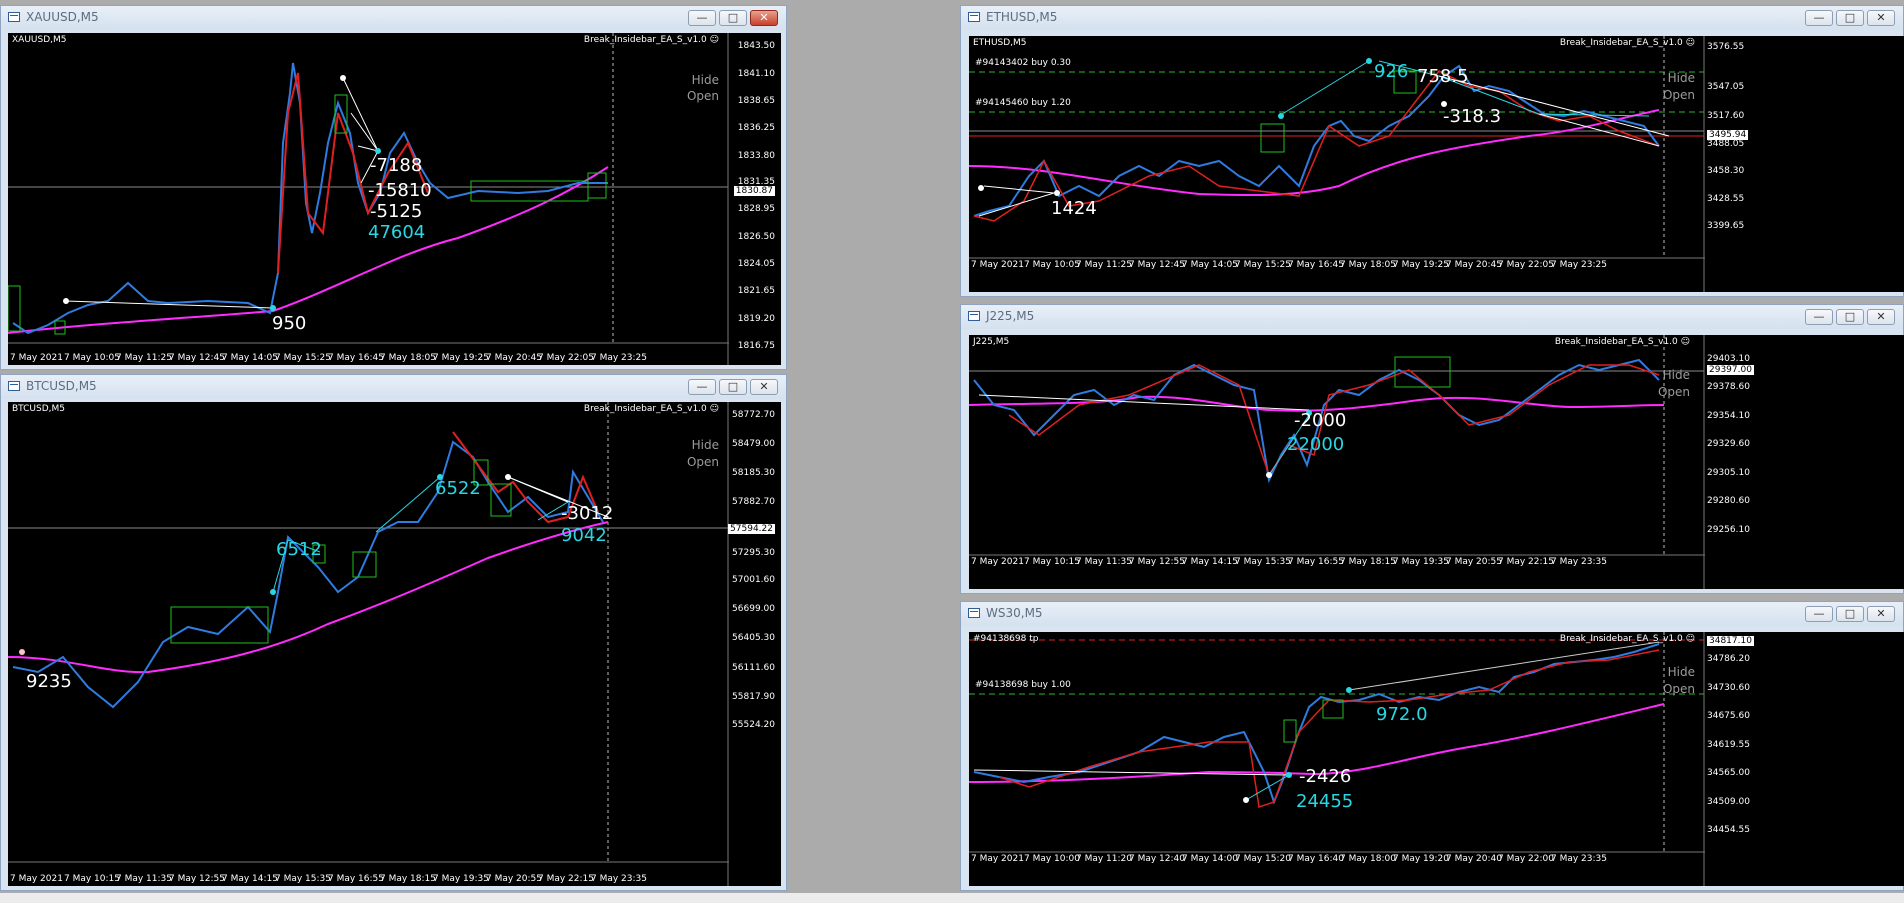 The image size is (1904, 903). Describe the element at coordinates (1726, 144) in the screenshot. I see `price-tick: 3488.05` at that location.